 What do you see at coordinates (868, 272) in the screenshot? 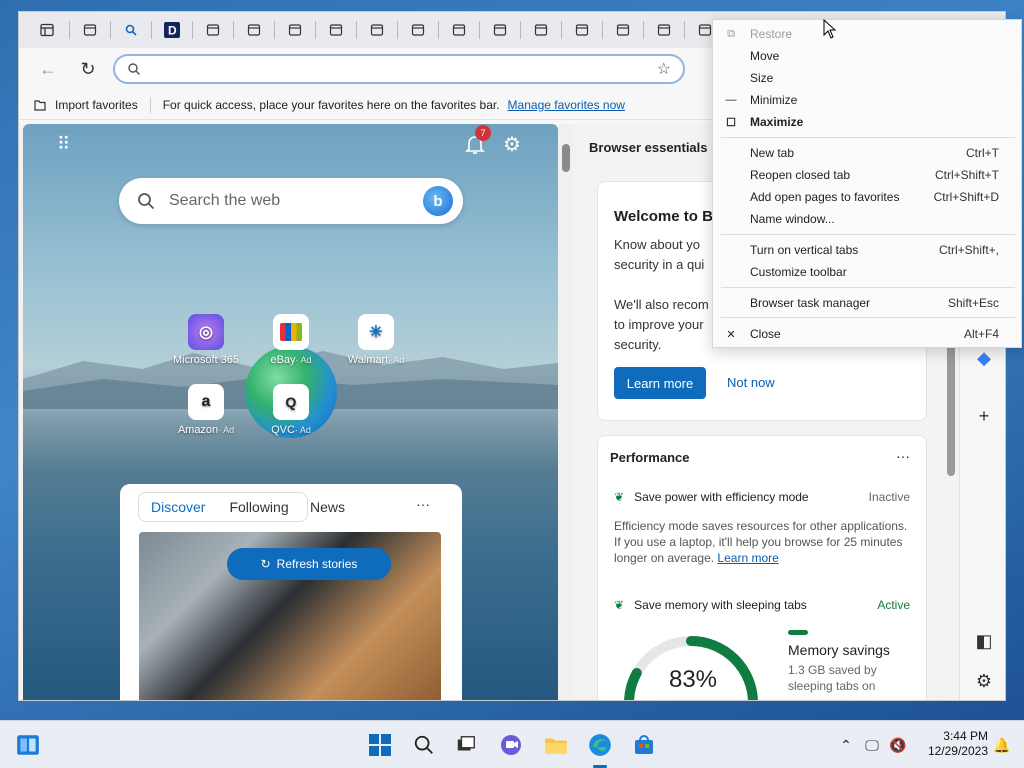
I see `menu-item-customize-toolbar: Customize toolbar` at bounding box center [868, 272].